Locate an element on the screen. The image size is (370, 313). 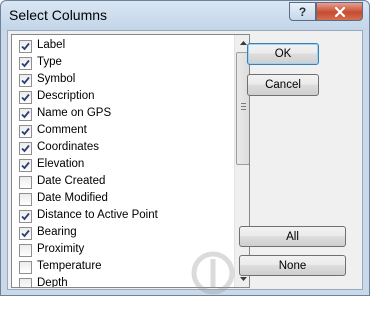
column-label: Date Created is located at coordinates (71, 181).